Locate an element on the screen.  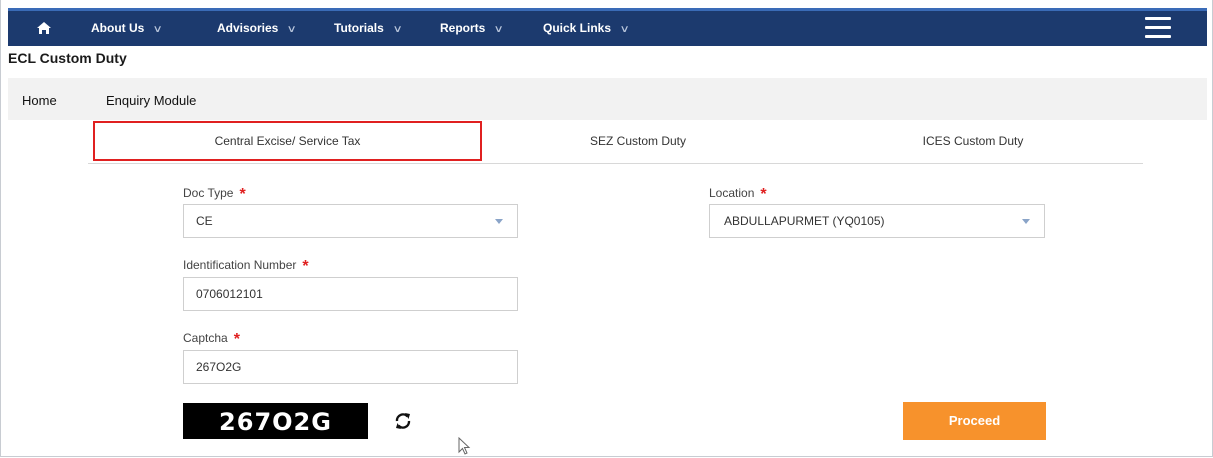
captcha-image: 267O2G is located at coordinates (275, 421).